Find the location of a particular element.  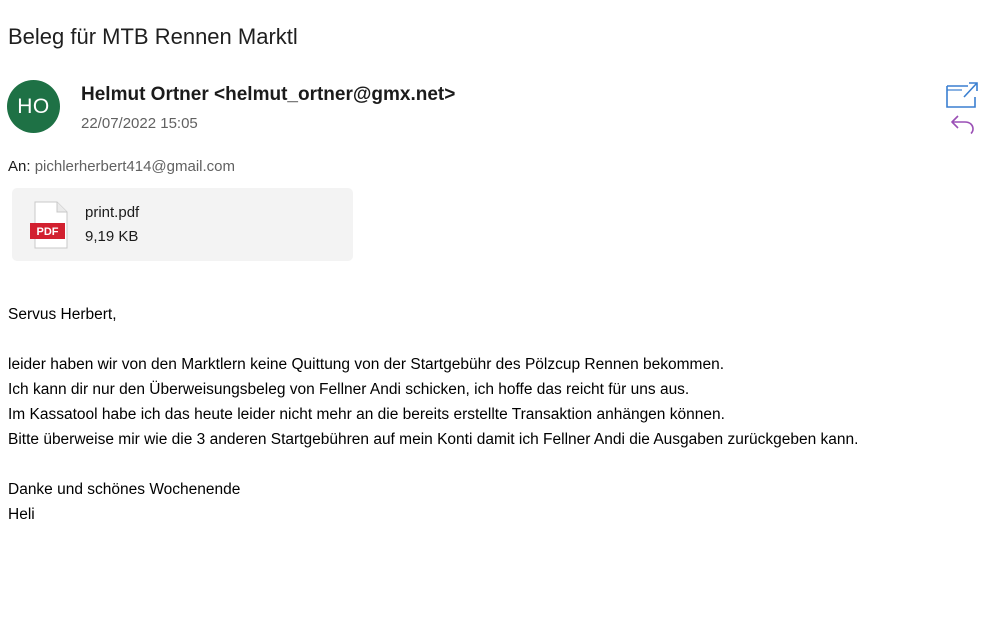

reply-icon is located at coordinates (963, 124).